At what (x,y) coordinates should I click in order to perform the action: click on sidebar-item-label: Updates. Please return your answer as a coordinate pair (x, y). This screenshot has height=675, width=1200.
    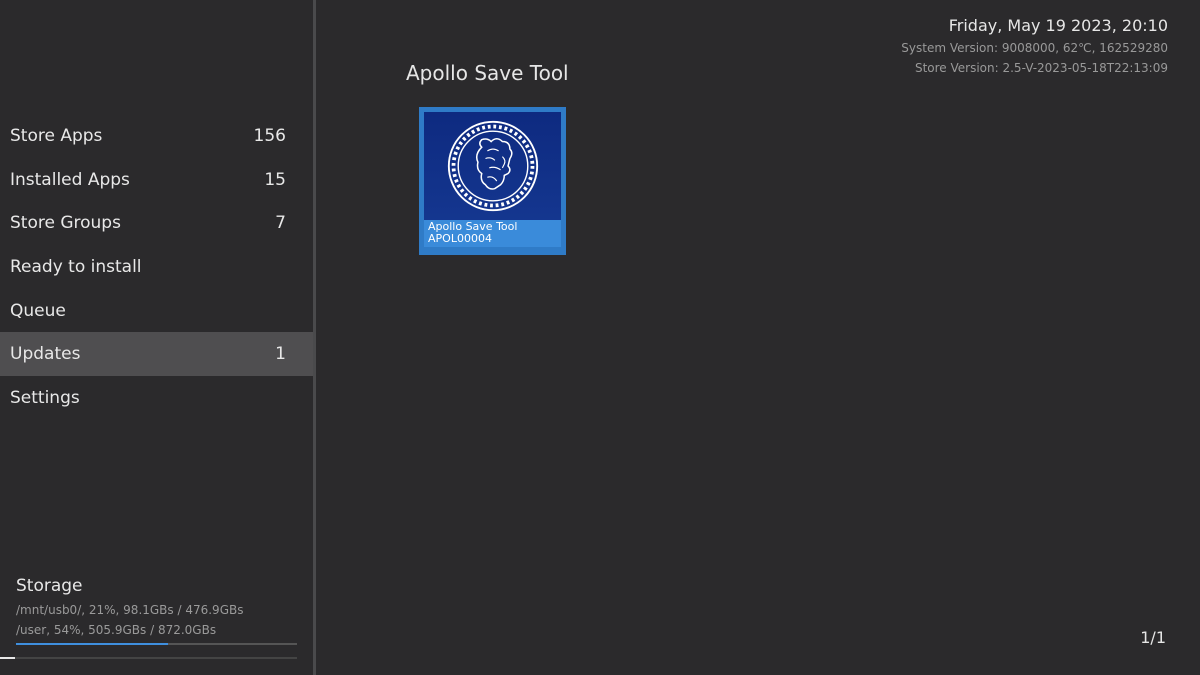
    Looking at the image, I should click on (45, 354).